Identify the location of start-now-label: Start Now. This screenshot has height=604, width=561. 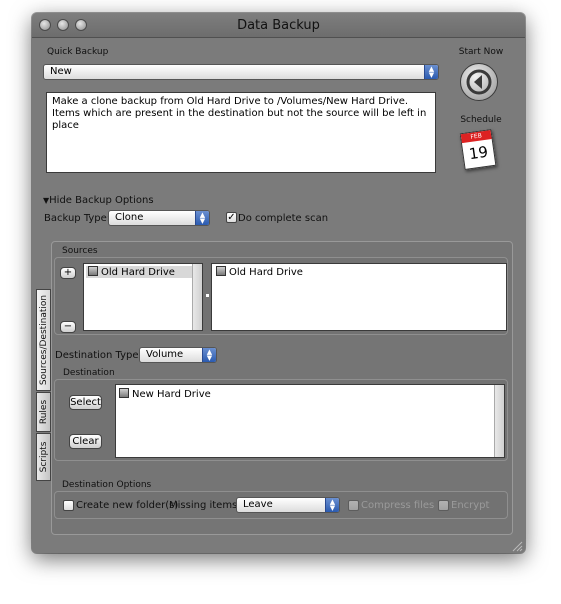
(481, 52).